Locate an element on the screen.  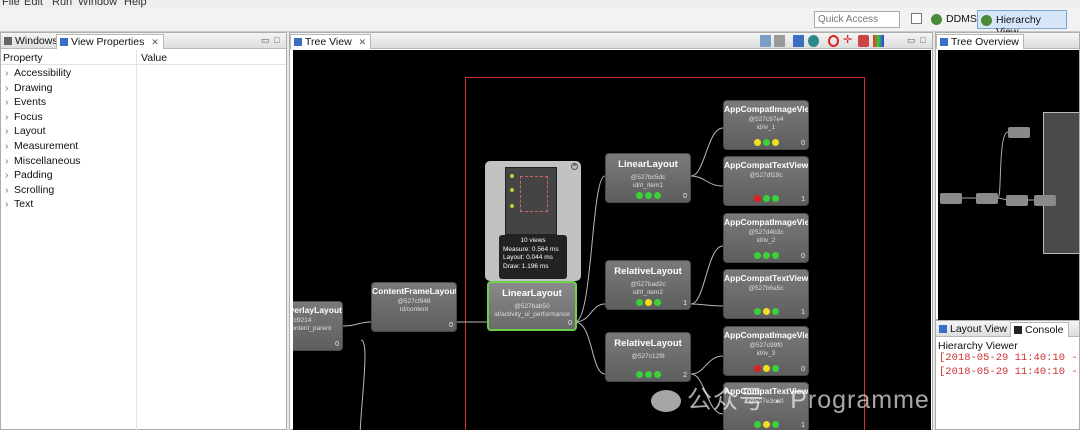
menu-edit: Edit is located at coordinates (33, 4).